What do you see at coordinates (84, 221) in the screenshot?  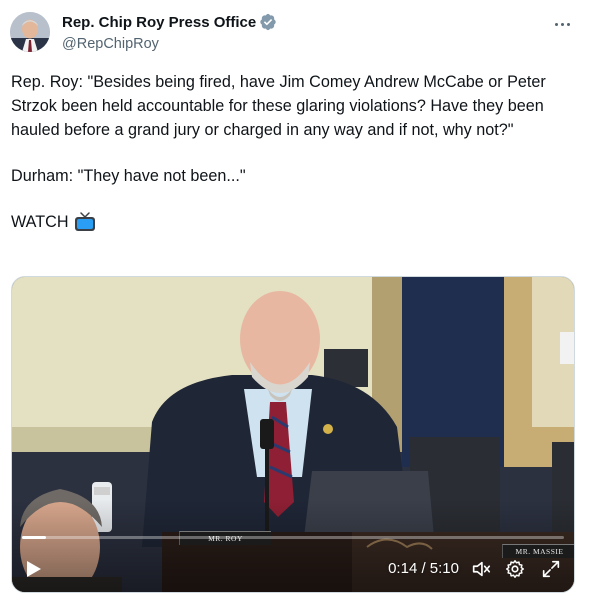 I see `television-icon` at bounding box center [84, 221].